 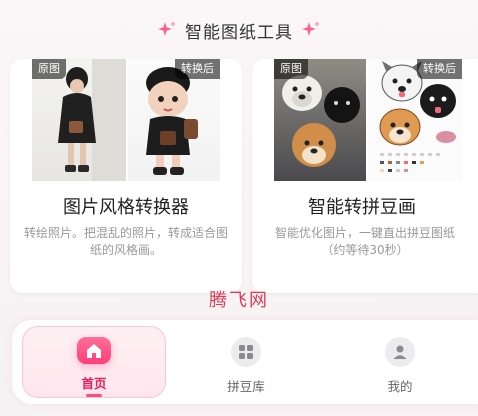 I want to click on tab-label: 首页, so click(x=94, y=384).